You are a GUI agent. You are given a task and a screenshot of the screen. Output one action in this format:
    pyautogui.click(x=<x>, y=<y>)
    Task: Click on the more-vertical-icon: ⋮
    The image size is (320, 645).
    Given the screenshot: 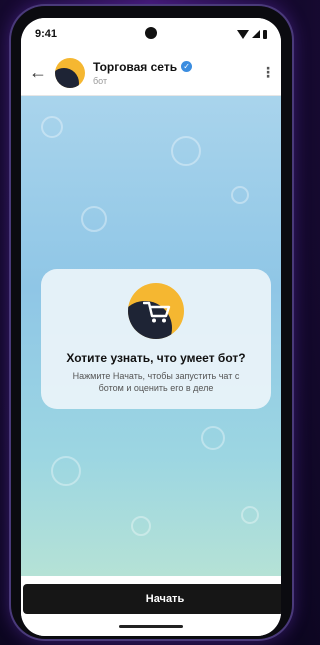 What is the action you would take?
    pyautogui.click(x=268, y=72)
    